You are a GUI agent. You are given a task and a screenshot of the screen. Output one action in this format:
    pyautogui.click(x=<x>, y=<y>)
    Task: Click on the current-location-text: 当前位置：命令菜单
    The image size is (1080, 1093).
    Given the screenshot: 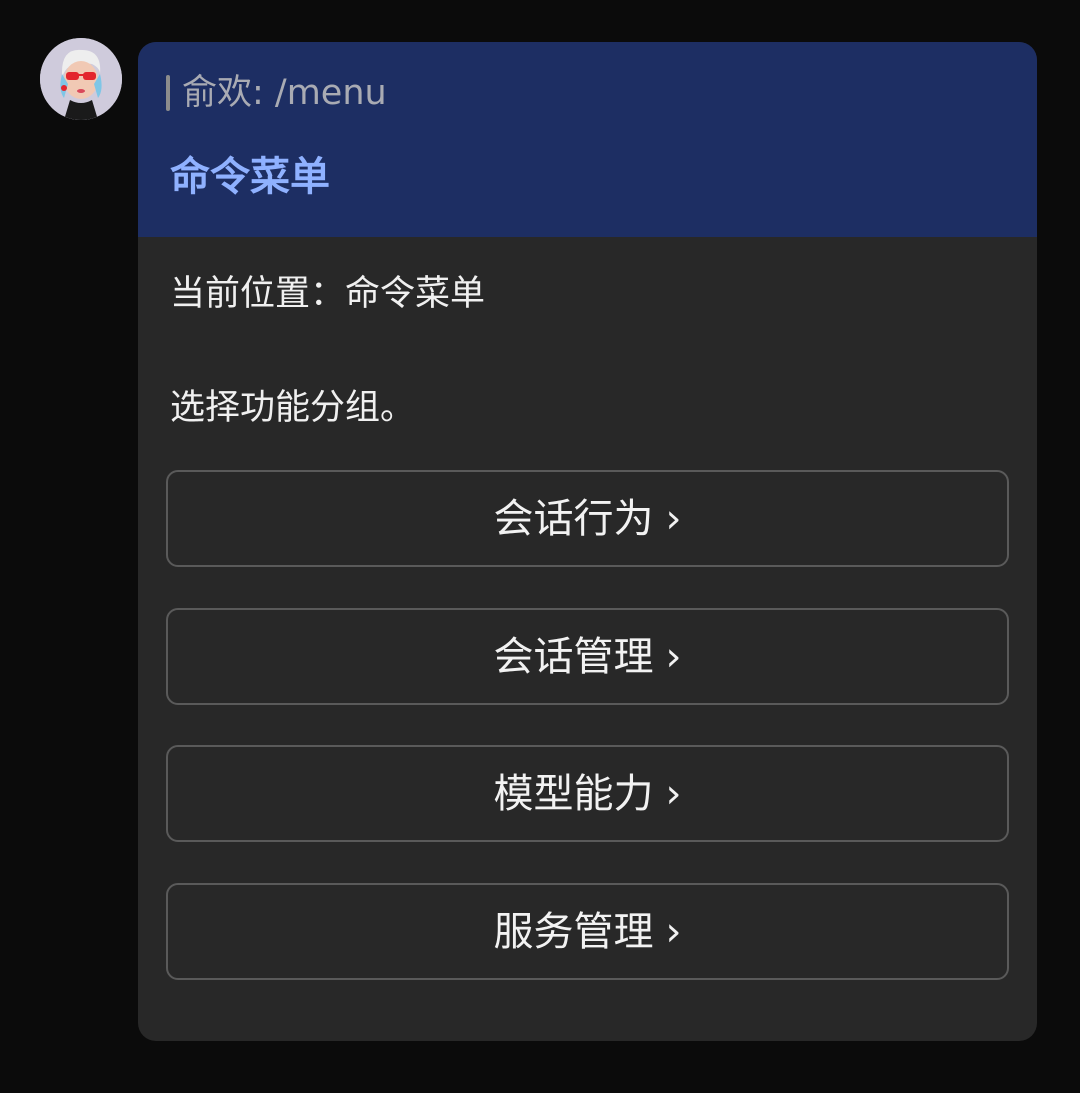 What is the action you would take?
    pyautogui.click(x=328, y=294)
    